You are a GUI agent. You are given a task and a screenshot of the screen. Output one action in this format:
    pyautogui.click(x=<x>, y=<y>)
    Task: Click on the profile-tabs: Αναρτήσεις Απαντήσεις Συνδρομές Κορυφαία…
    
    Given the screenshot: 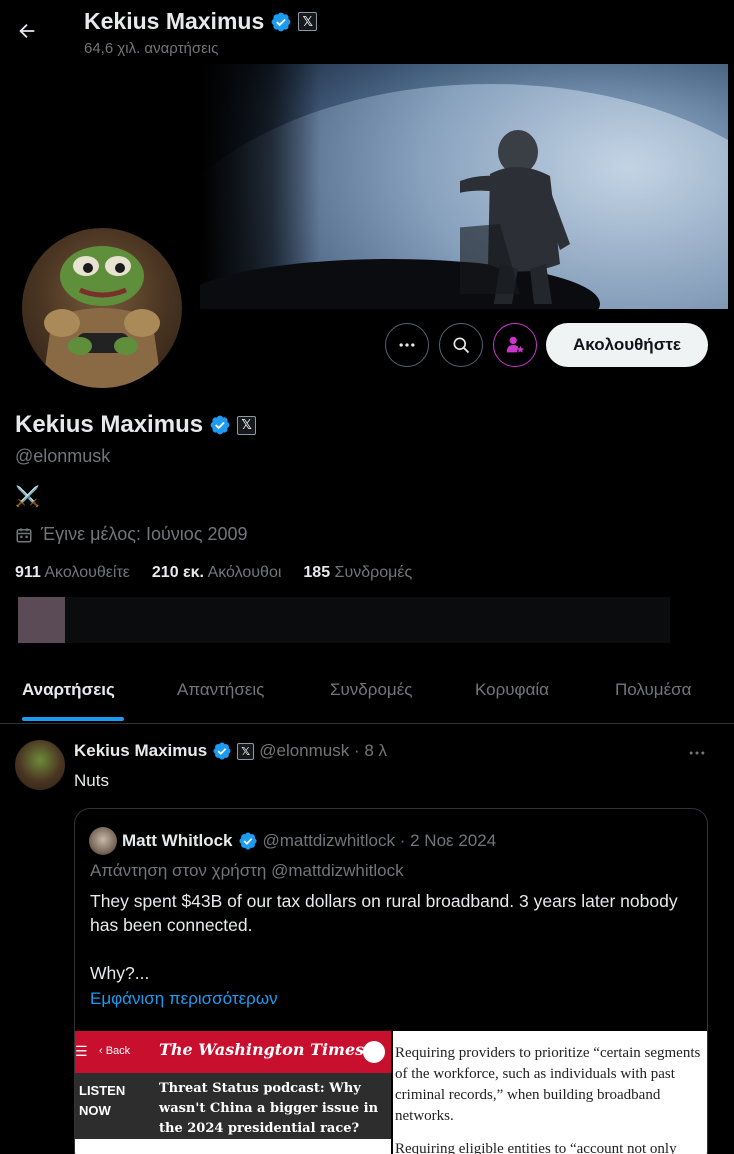 What is the action you would take?
    pyautogui.click(x=367, y=692)
    